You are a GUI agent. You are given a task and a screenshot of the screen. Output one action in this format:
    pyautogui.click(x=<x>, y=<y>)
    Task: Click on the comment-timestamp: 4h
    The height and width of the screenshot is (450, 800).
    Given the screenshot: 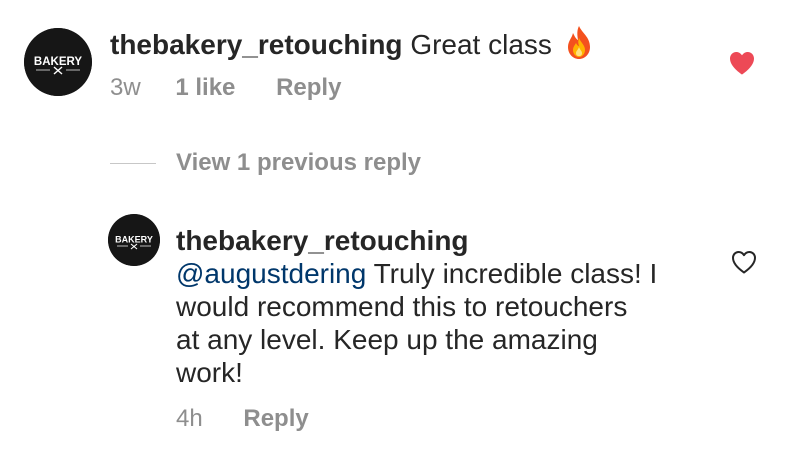 What is the action you would take?
    pyautogui.click(x=189, y=418)
    